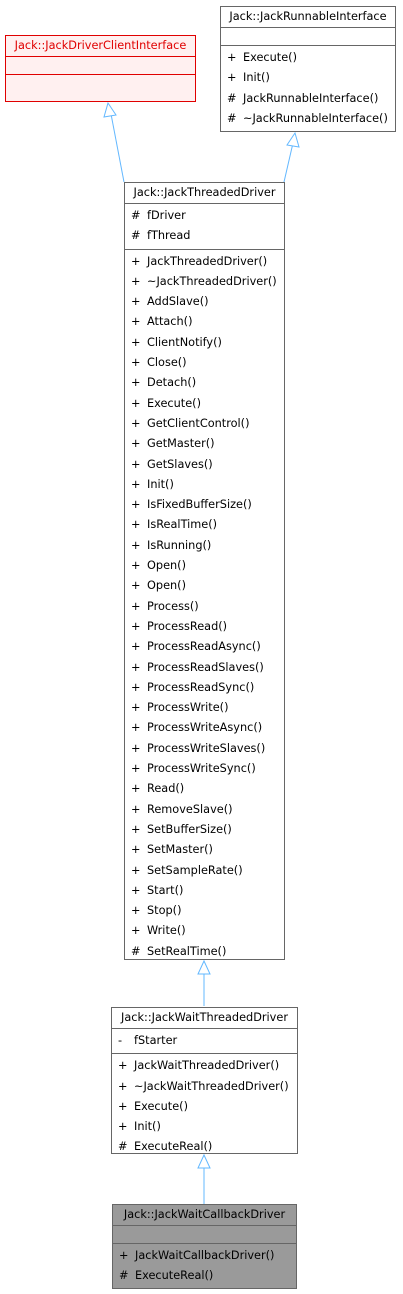 This screenshot has height=1294, width=403. Describe the element at coordinates (204, 830) in the screenshot. I see `method-row: + SetBufferSize()` at that location.